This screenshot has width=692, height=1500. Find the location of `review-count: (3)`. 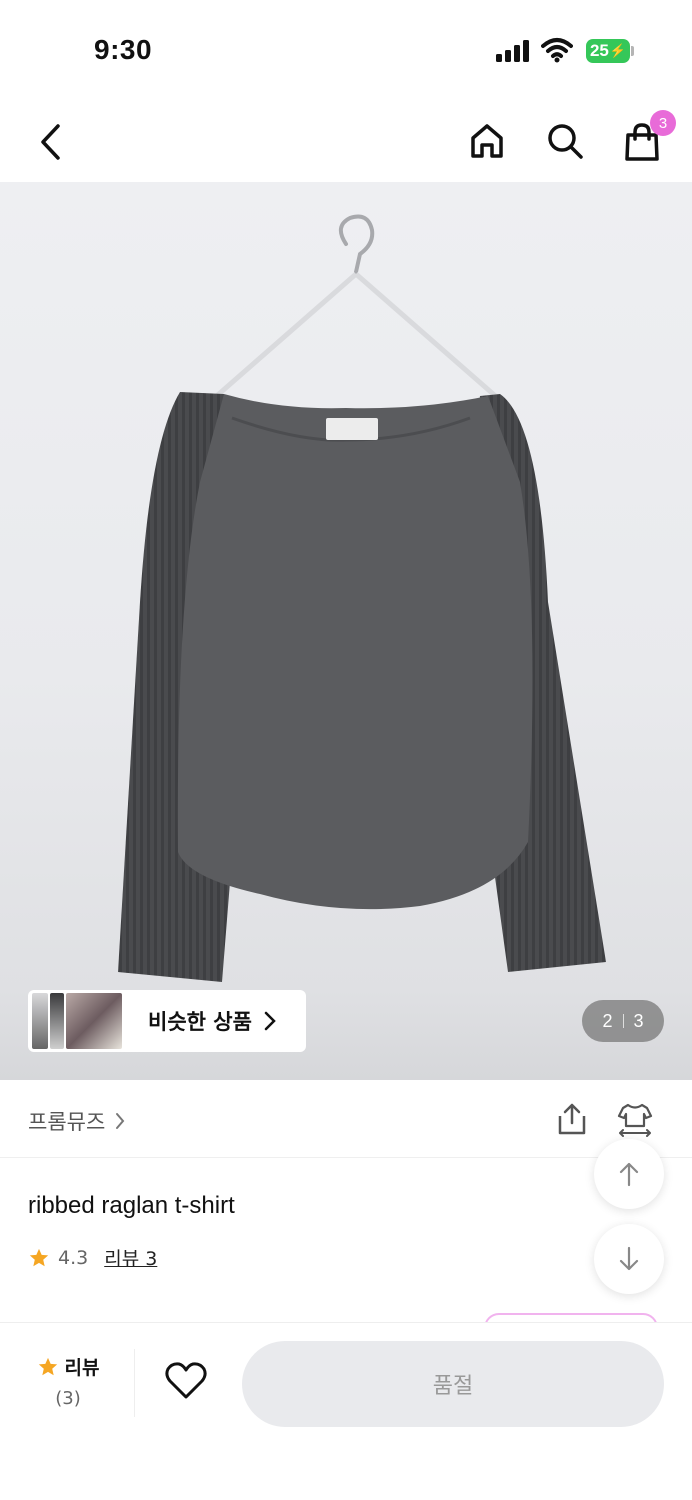

review-count: (3) is located at coordinates (68, 1398).